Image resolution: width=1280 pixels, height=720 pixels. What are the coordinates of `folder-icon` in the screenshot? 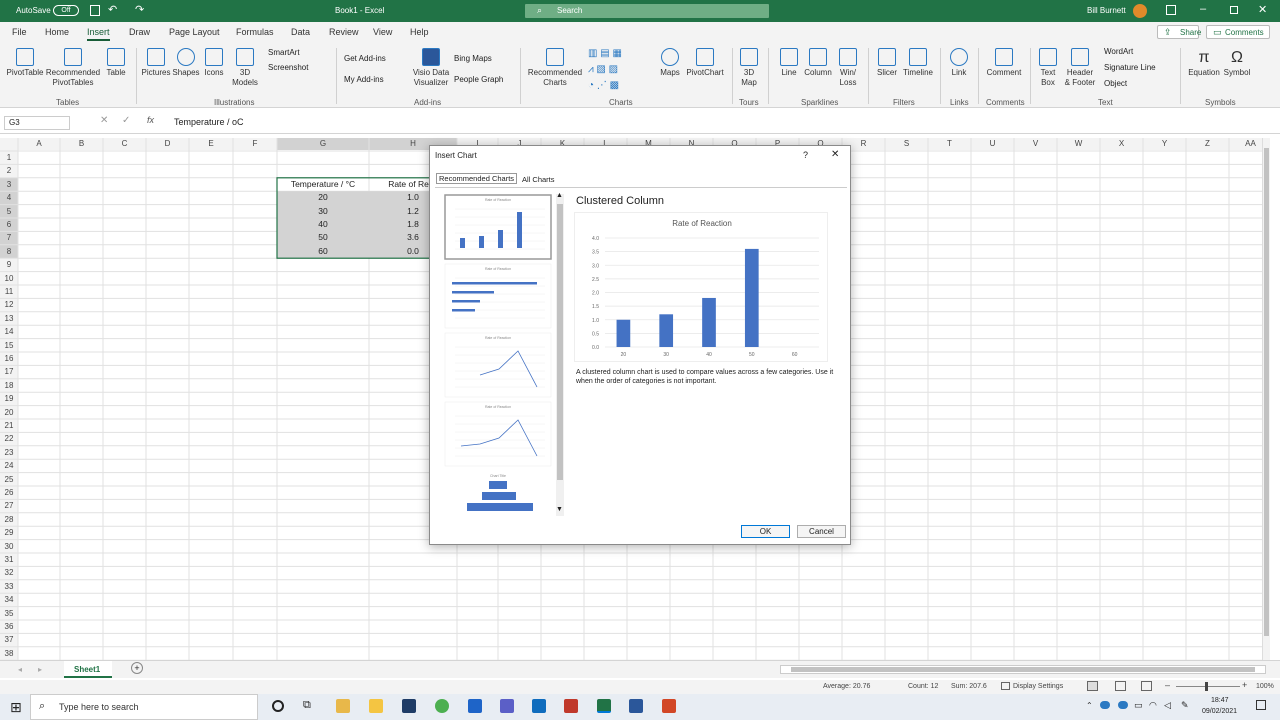 It's located at (376, 706).